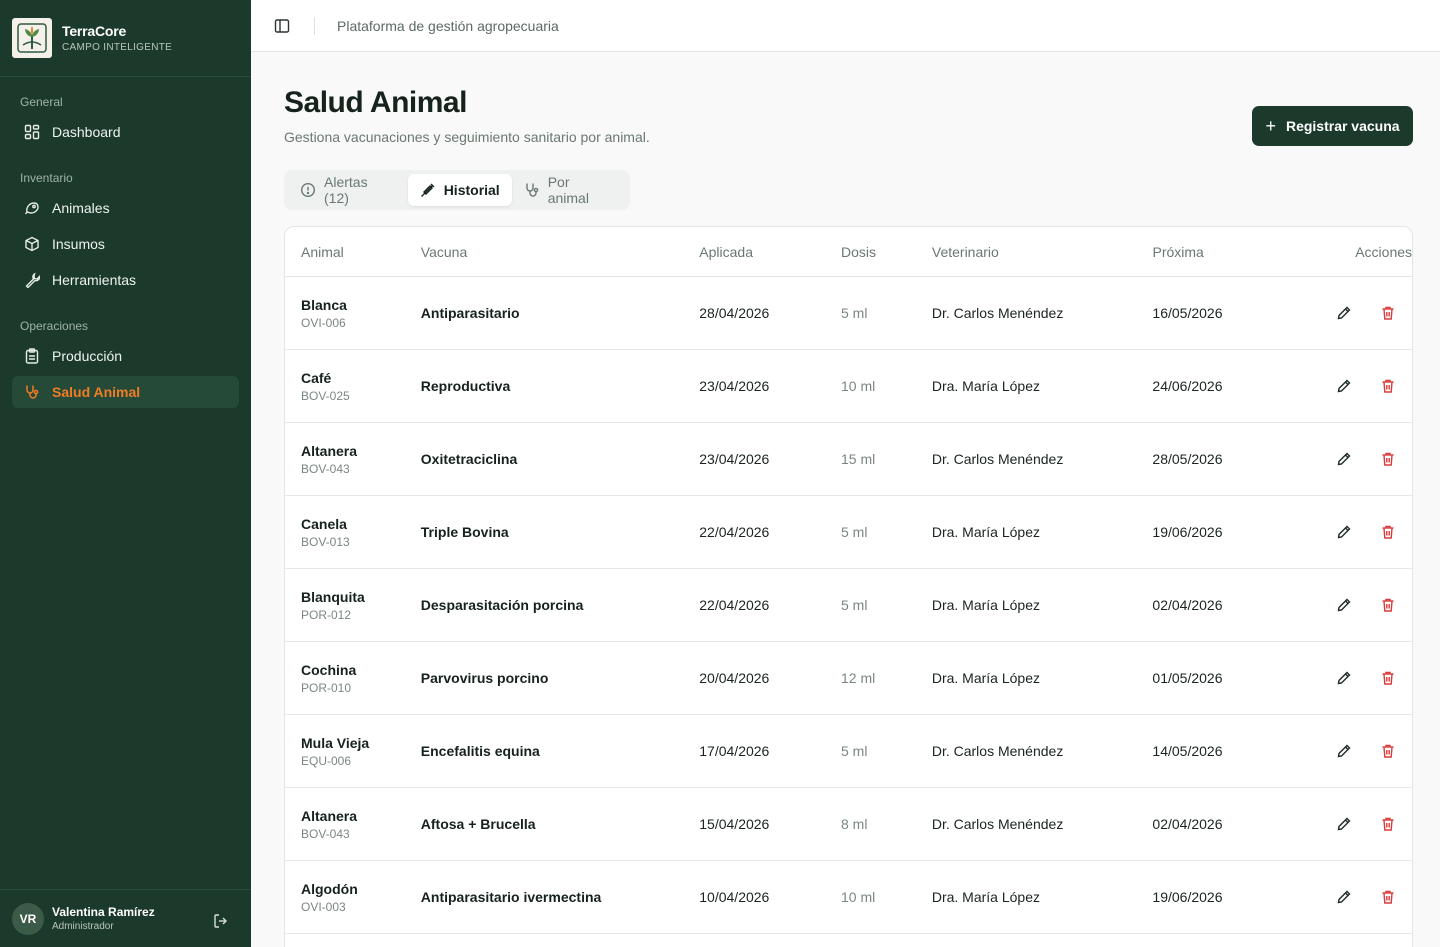 The height and width of the screenshot is (947, 1440). I want to click on column-header: Animal, so click(353, 252).